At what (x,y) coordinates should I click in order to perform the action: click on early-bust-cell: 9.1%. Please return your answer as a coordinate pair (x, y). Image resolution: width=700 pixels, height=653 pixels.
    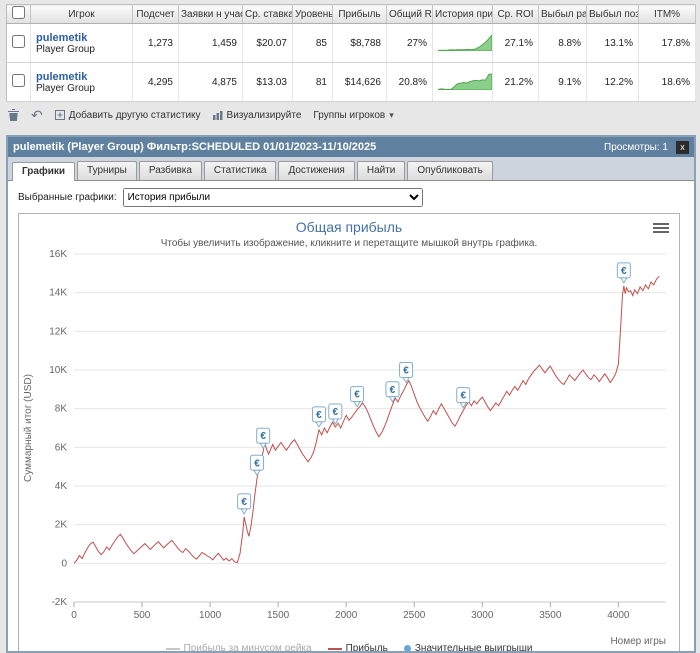
    Looking at the image, I should click on (562, 82).